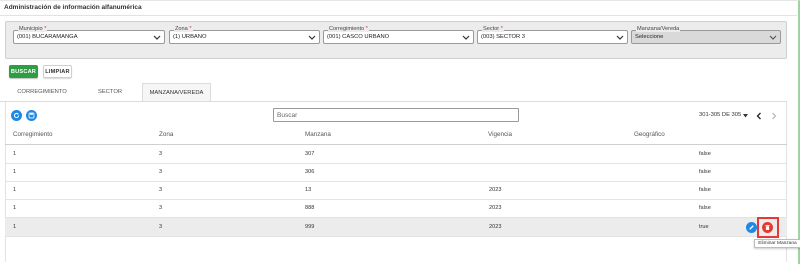 The width and height of the screenshot is (800, 264). I want to click on tab-corregimiento: CORREGIMIENTO, so click(42, 92).